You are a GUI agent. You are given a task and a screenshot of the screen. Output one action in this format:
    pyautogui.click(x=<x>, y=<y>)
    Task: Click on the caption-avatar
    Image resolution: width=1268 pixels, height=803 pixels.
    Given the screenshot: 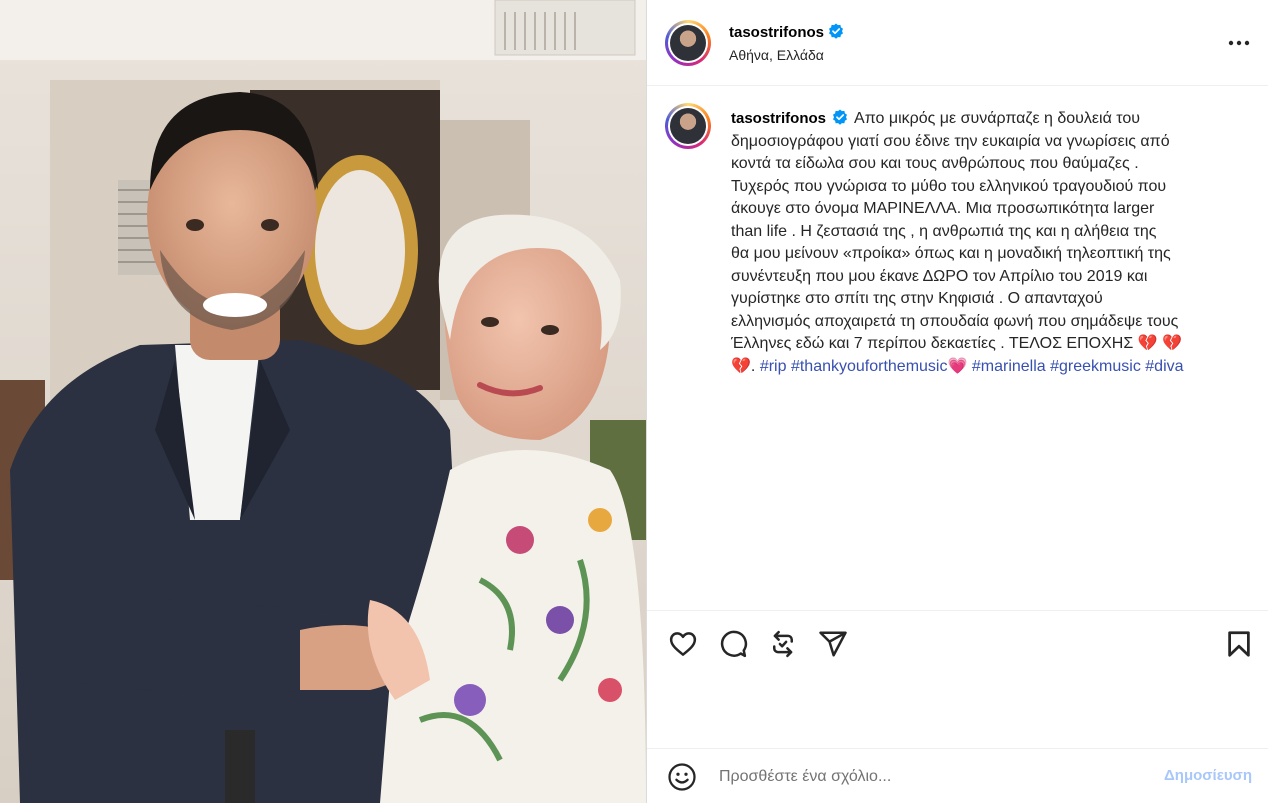 What is the action you would take?
    pyautogui.click(x=688, y=126)
    